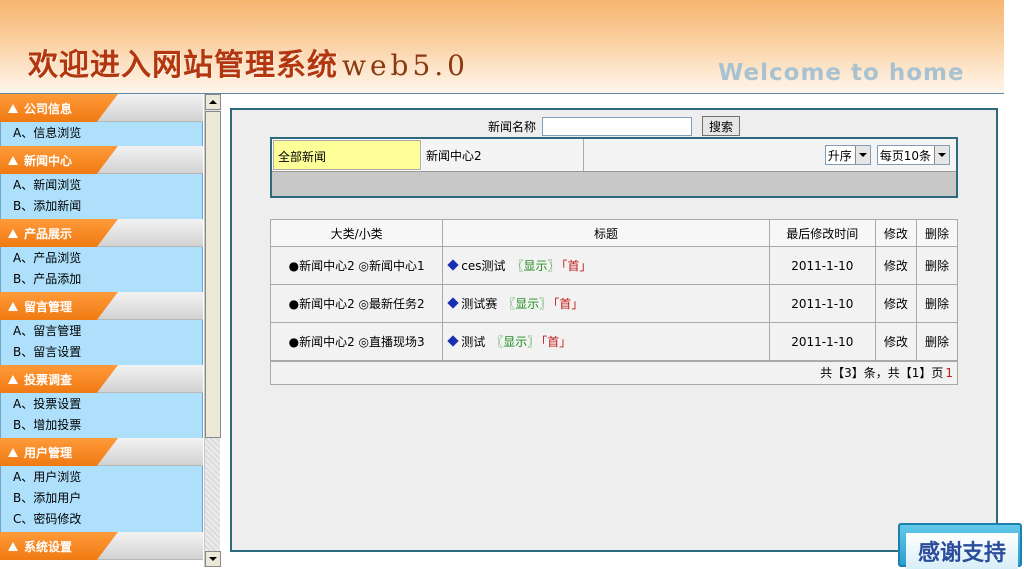 The height and width of the screenshot is (569, 1024). I want to click on section-title: 留言管理, so click(48, 307).